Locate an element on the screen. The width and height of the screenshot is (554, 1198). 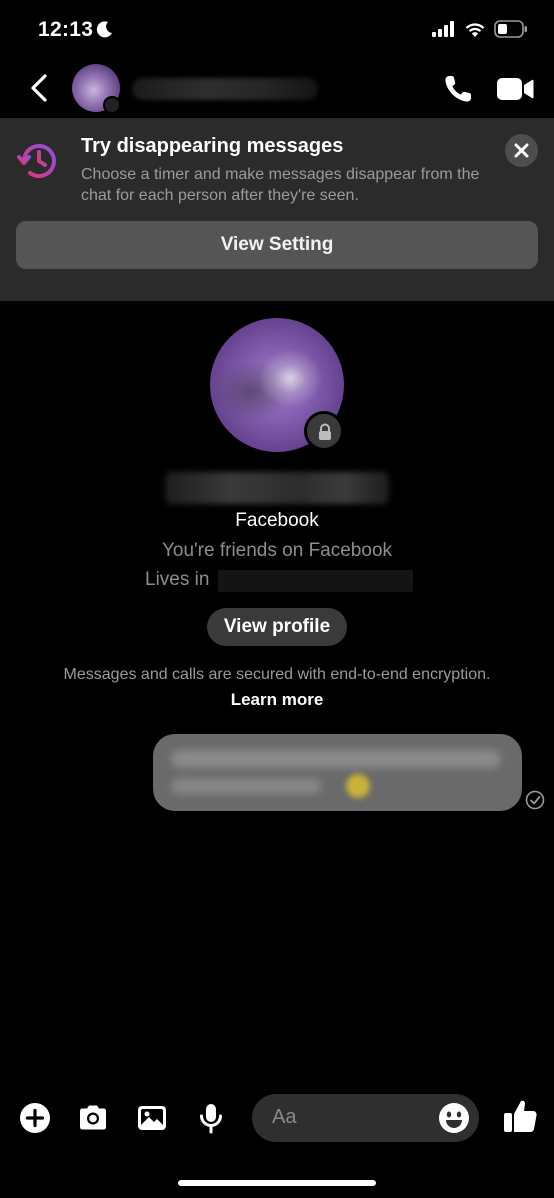
battery-icon is located at coordinates (510, 29).